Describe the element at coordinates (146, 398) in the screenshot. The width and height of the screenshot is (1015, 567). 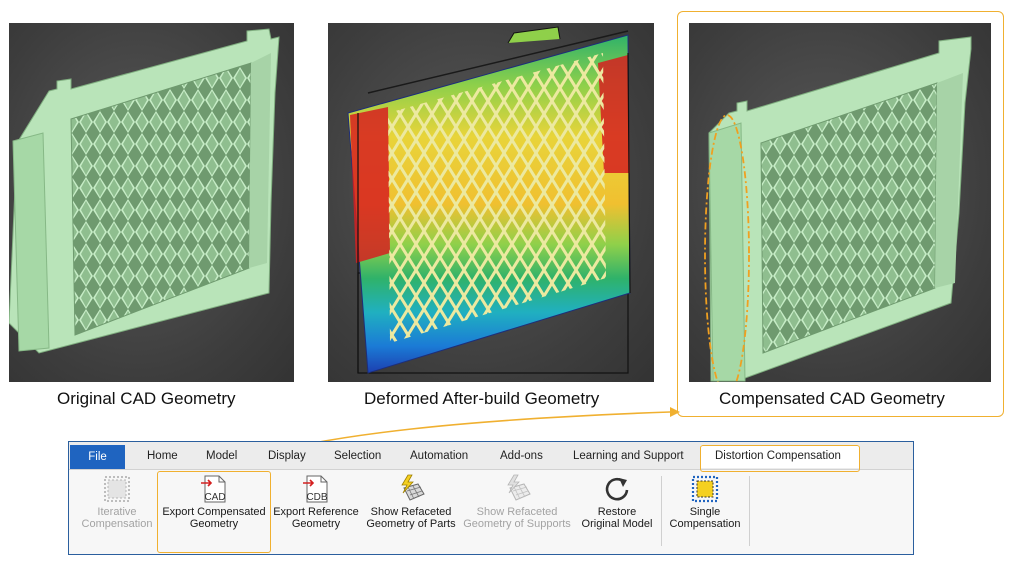
I see `original-cad-caption: Original CAD Geometry` at that location.